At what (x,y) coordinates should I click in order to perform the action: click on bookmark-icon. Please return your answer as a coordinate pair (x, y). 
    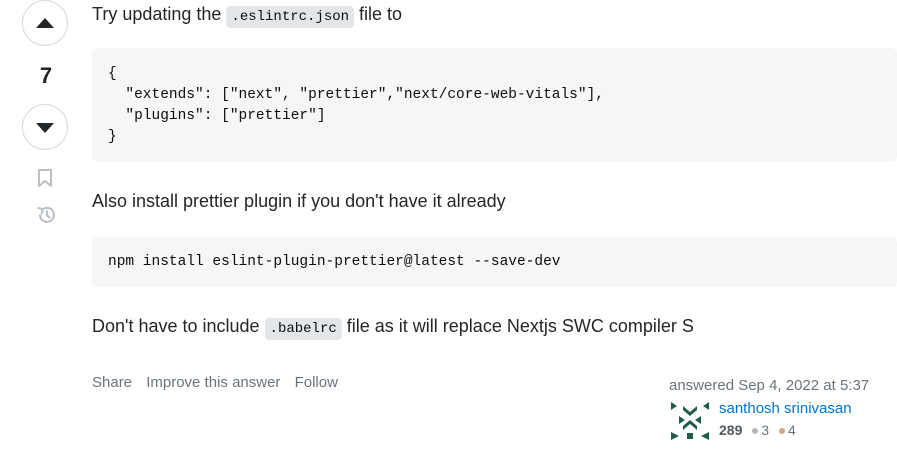
    Looking at the image, I should click on (45, 178).